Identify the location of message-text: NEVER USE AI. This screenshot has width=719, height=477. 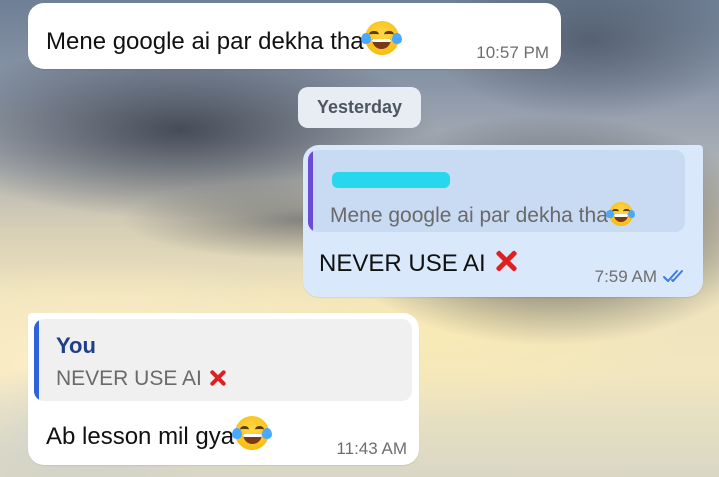
(419, 263).